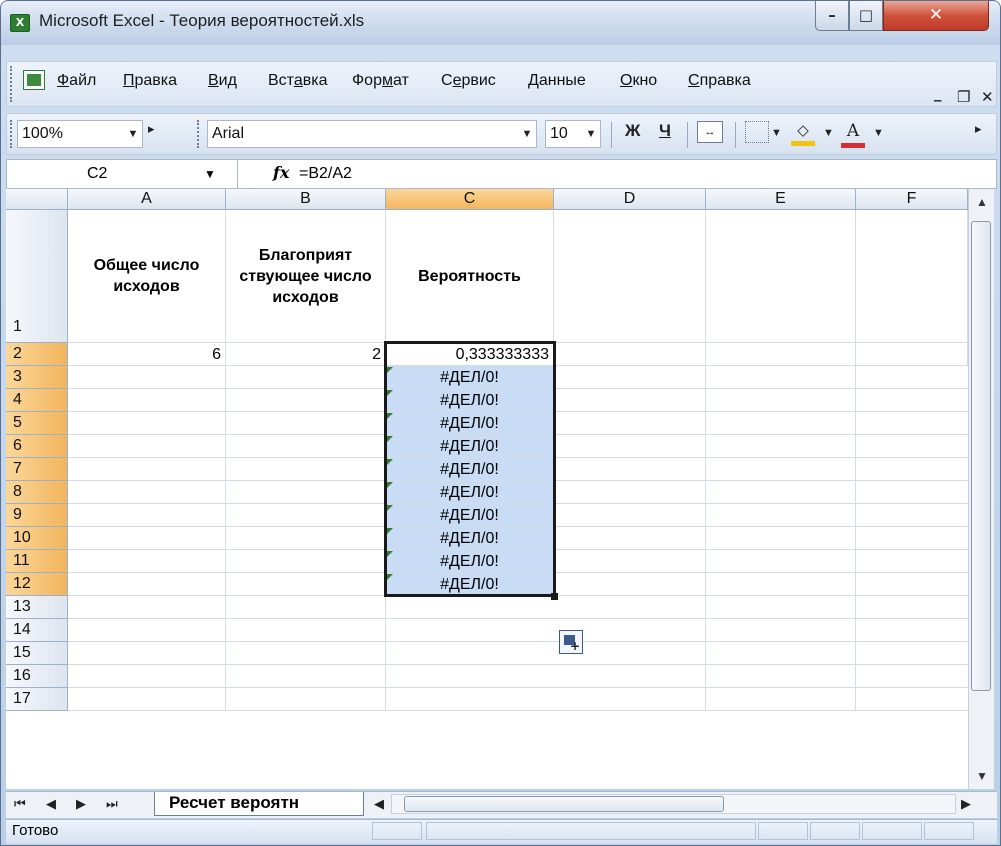  Describe the element at coordinates (638, 81) in the screenshot. I see `menu-window: Окно` at that location.